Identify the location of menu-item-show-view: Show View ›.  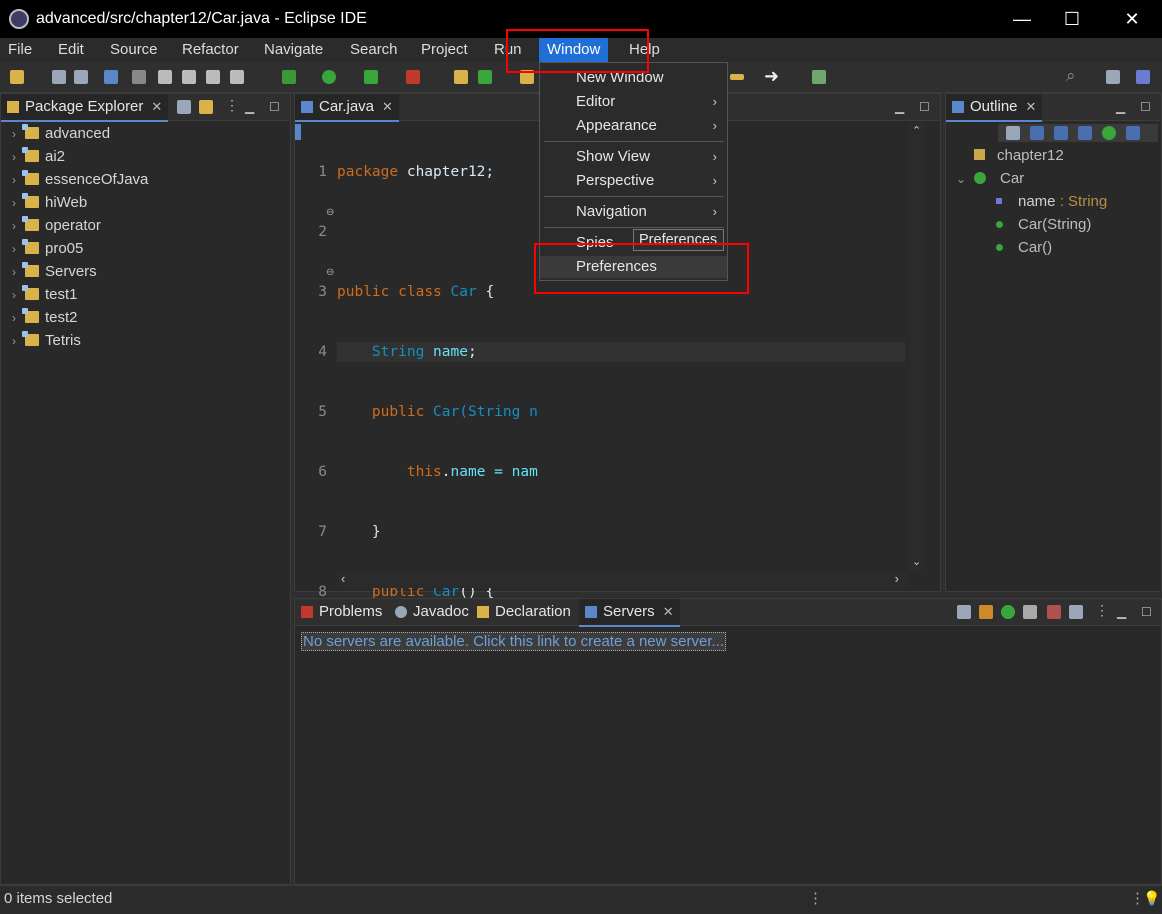
(633, 157).